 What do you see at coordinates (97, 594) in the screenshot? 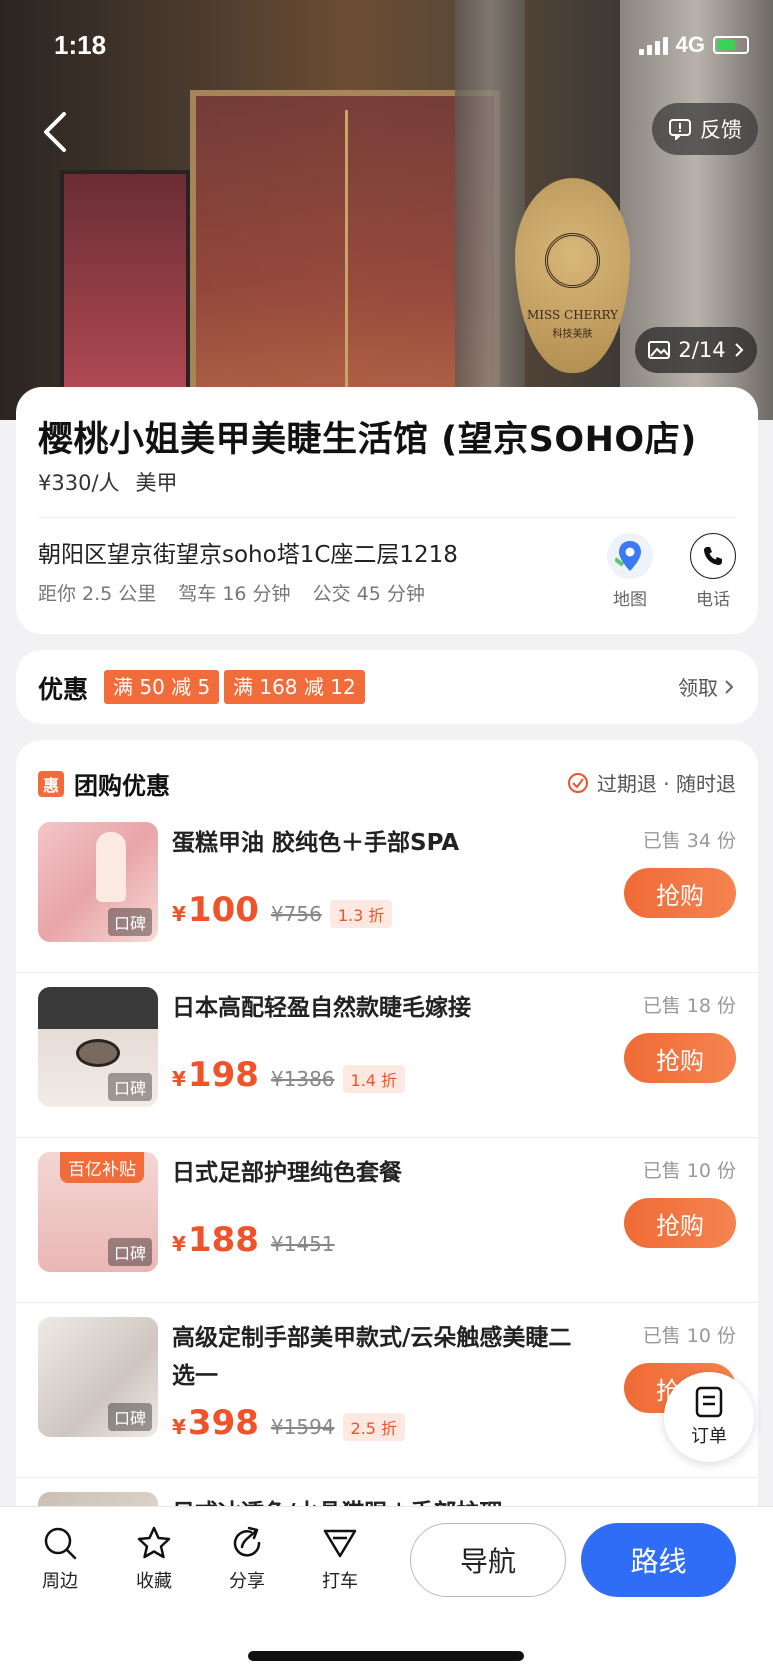
I see `distance: 距你 2.5 公里` at bounding box center [97, 594].